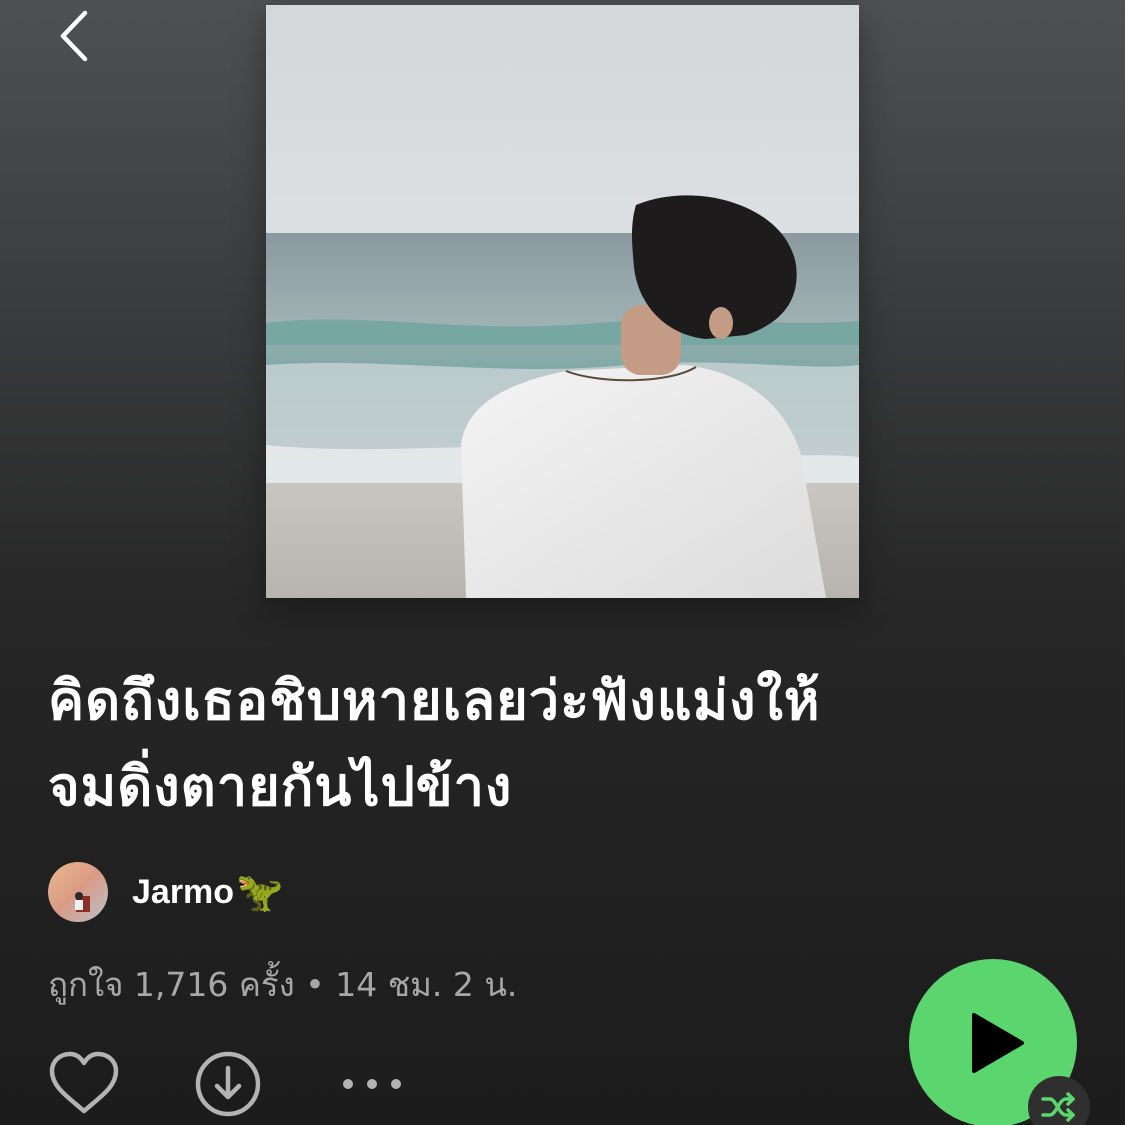 The image size is (1125, 1125). Describe the element at coordinates (283, 984) in the screenshot. I see `playlist-meta: ถูกใจ 1,716 ครั้ง • 14 ชม. 2 น.` at that location.